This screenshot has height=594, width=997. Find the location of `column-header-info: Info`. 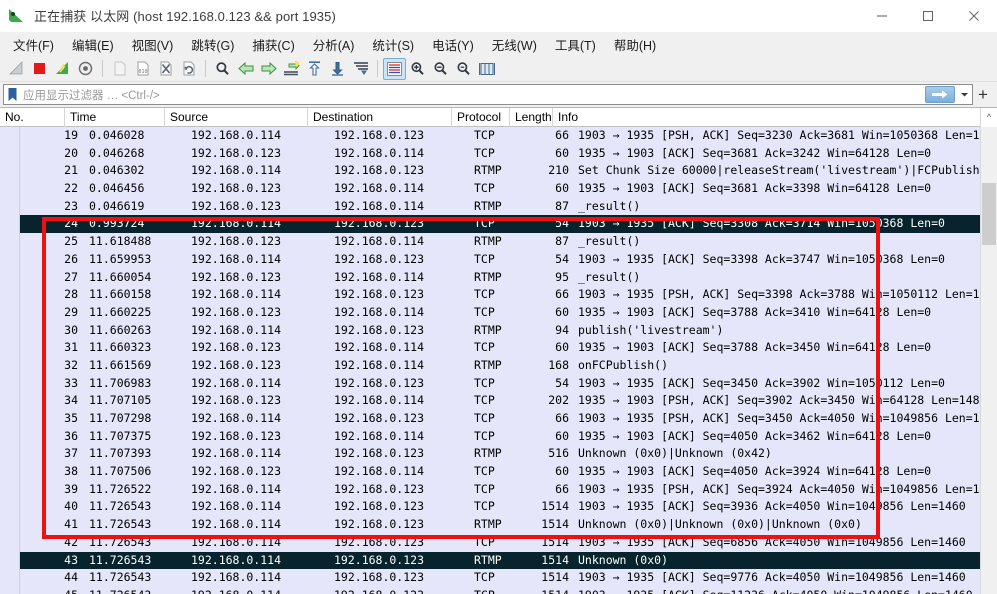

column-header-info: Info is located at coordinates (766, 117).